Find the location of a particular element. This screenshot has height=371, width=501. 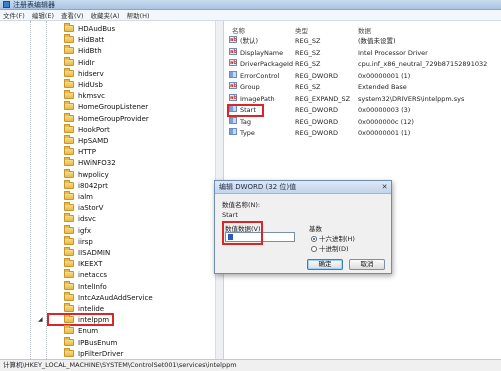

value-row: DisplayName REG_SZ Intel Processor Driver is located at coordinates (363, 53).